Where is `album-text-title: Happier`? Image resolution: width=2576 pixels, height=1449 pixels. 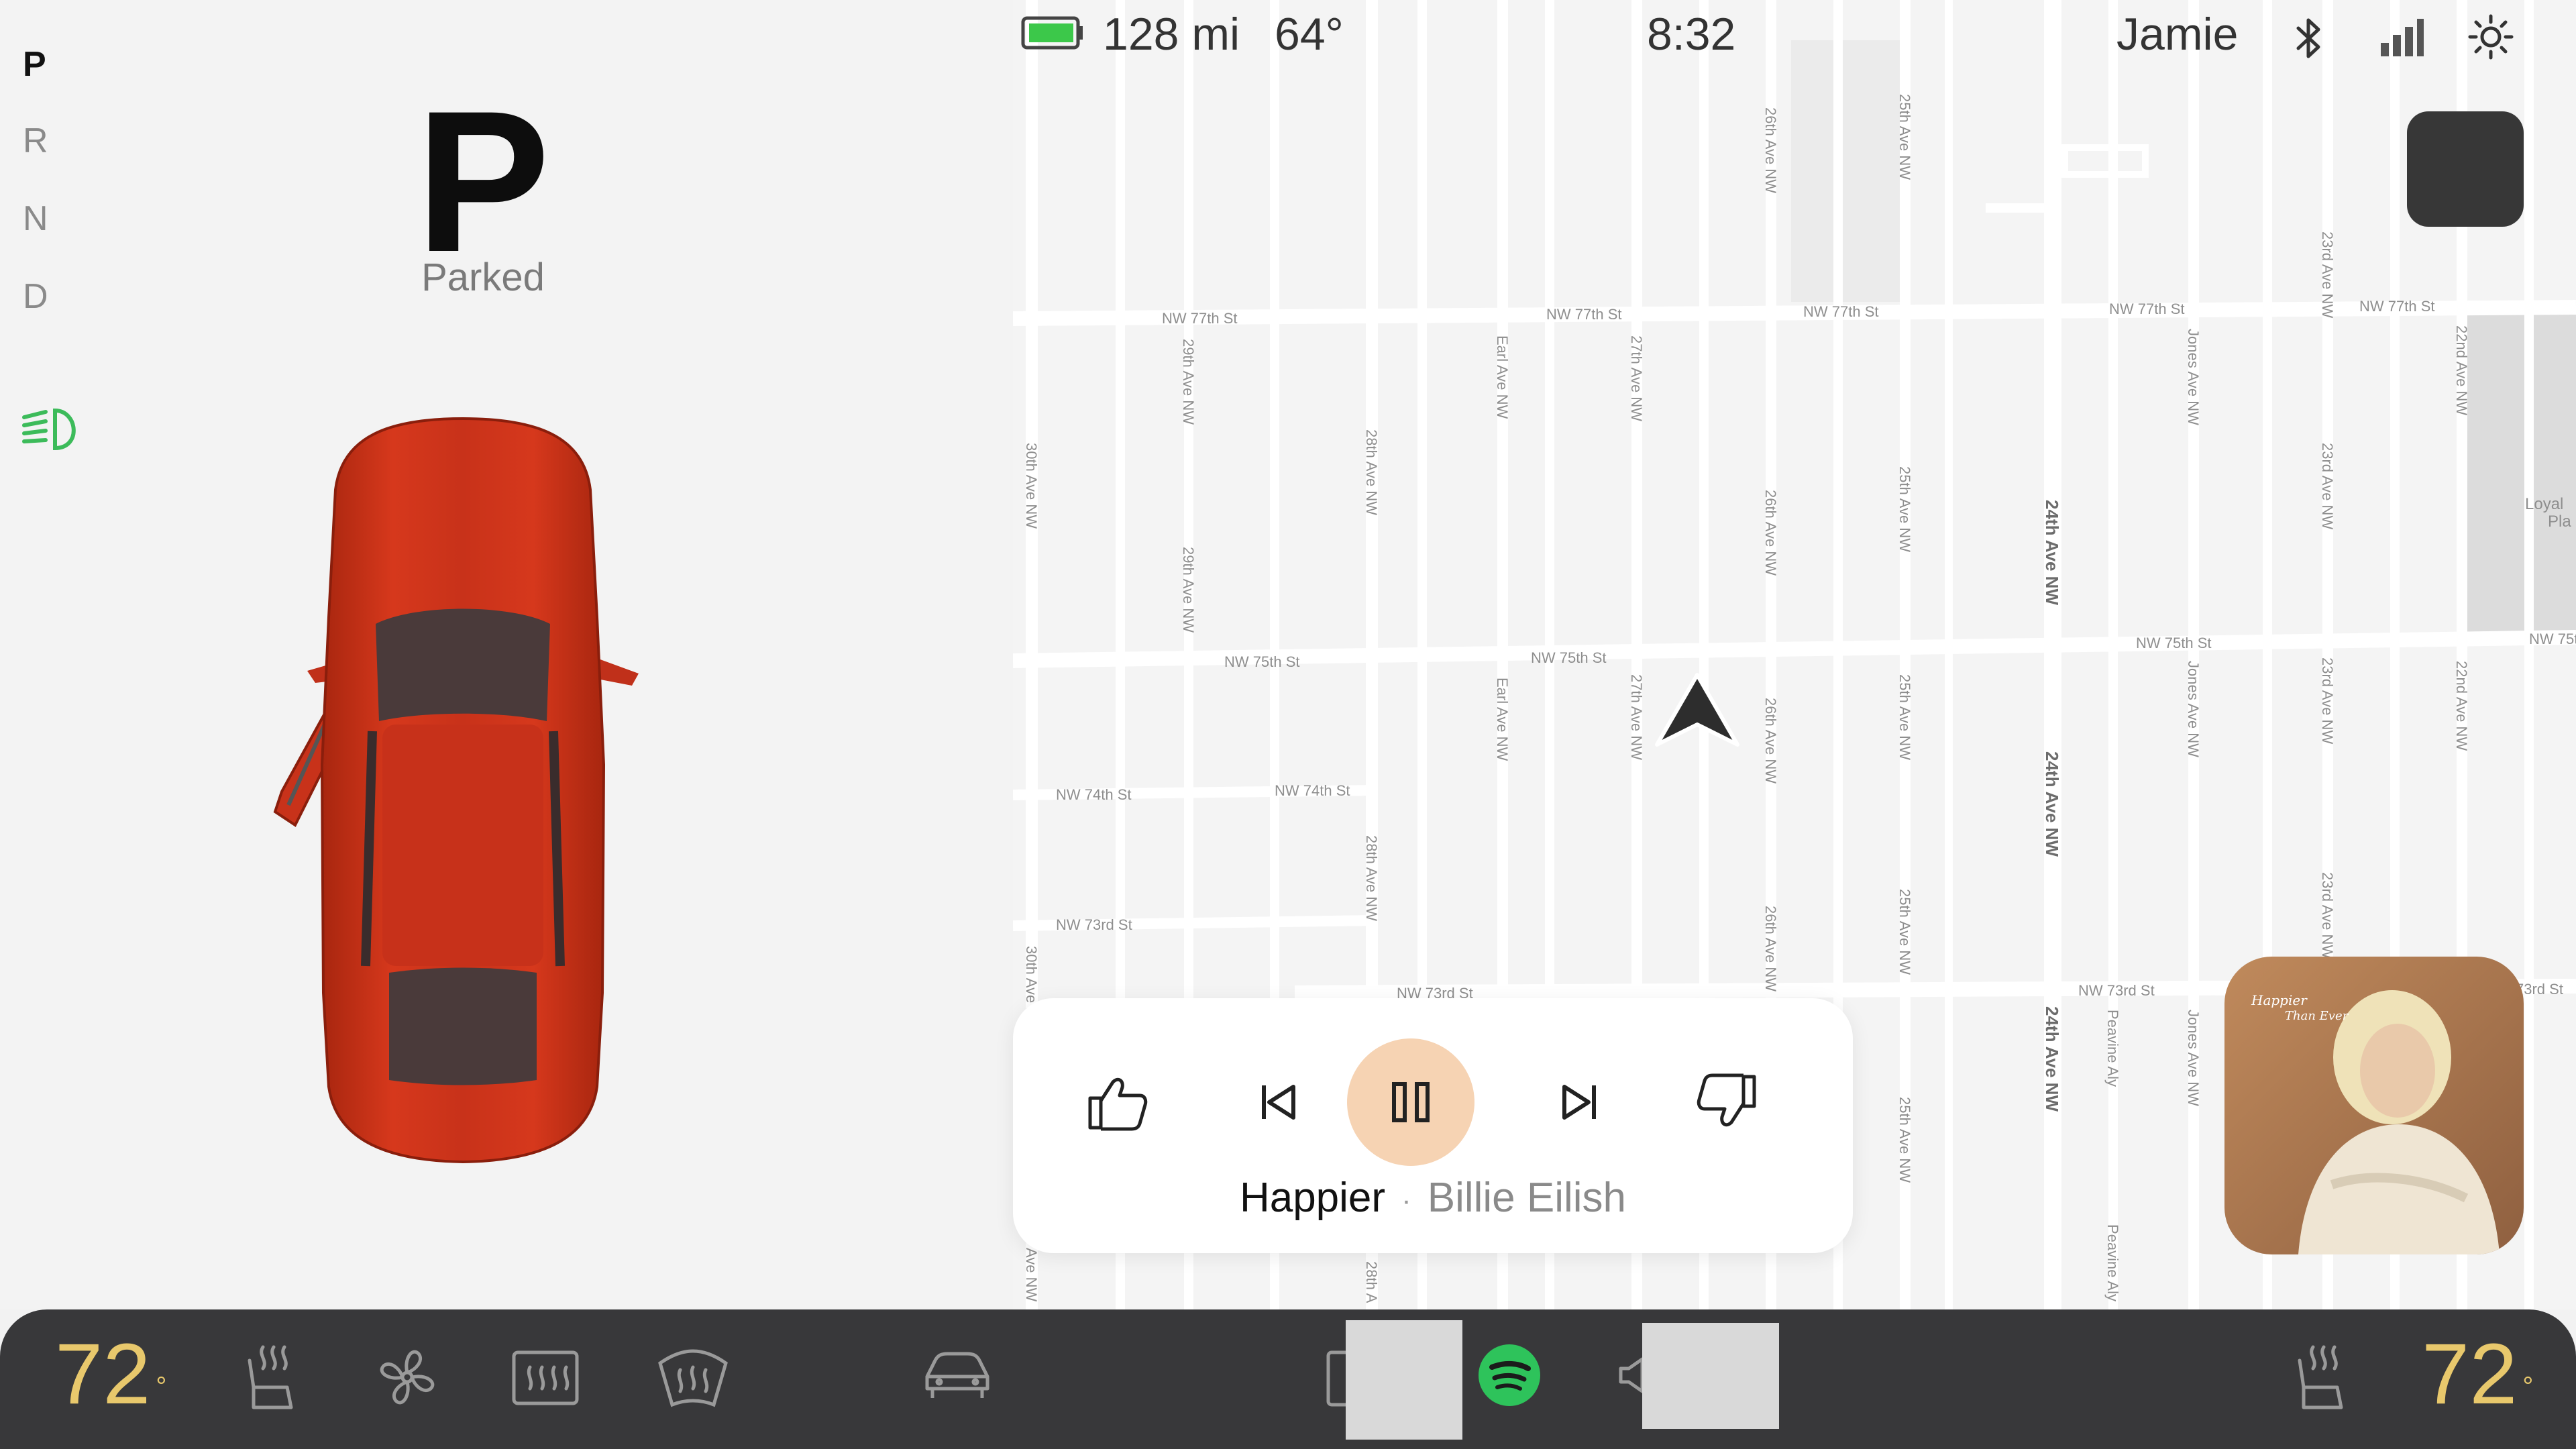 album-text-title: Happier is located at coordinates (2279, 1000).